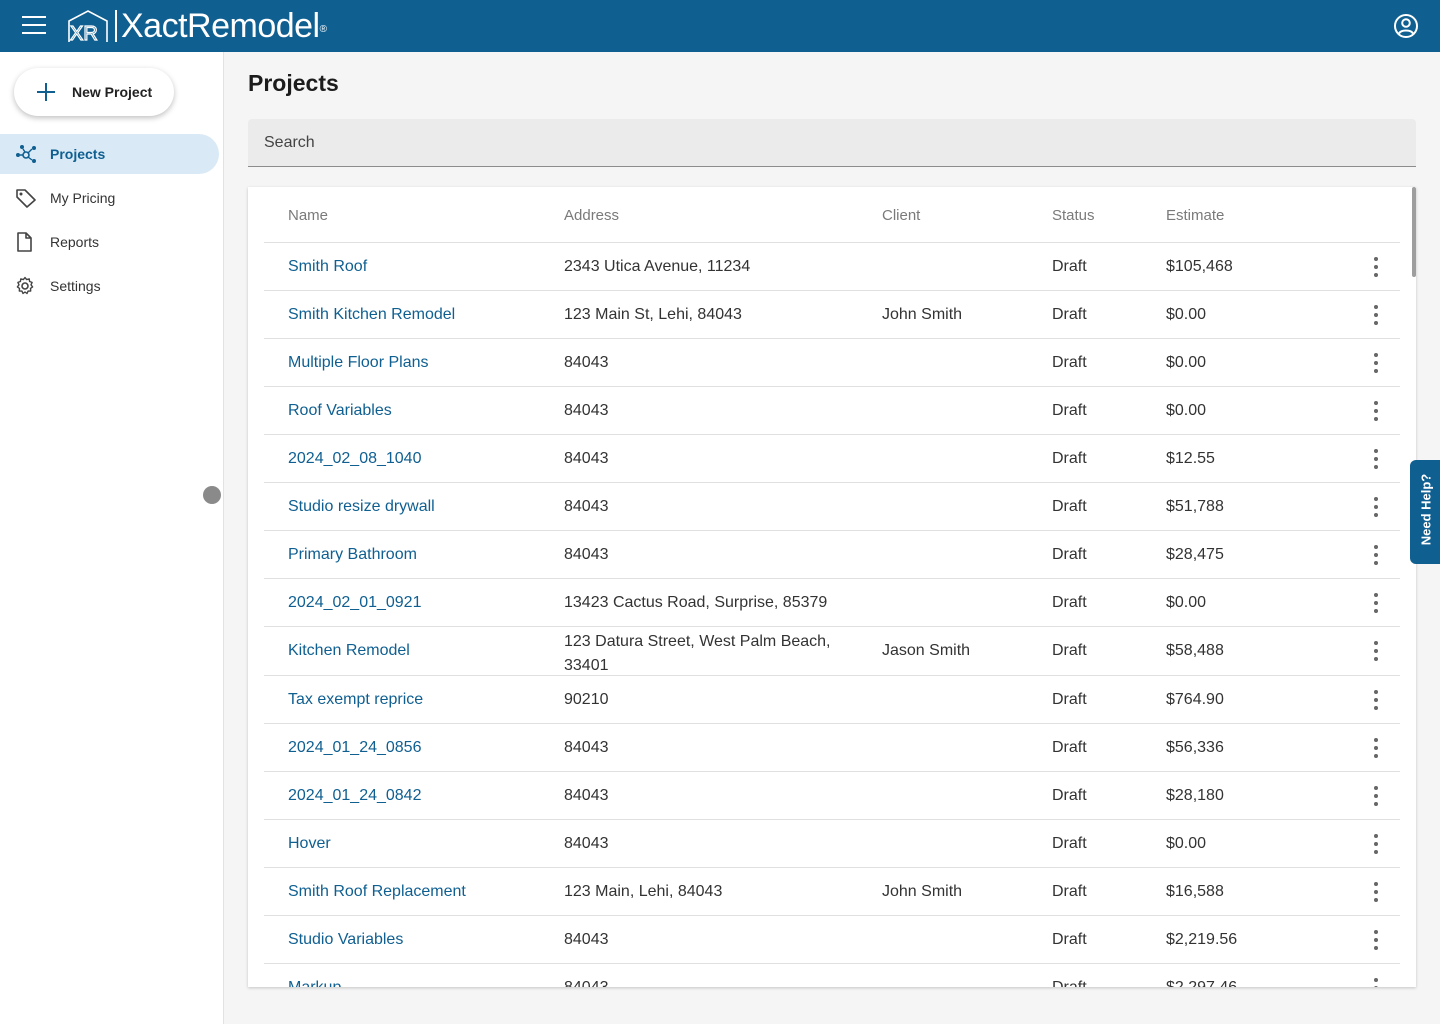 The width and height of the screenshot is (1440, 1024). I want to click on project-estimate: $764.90, so click(1195, 699).